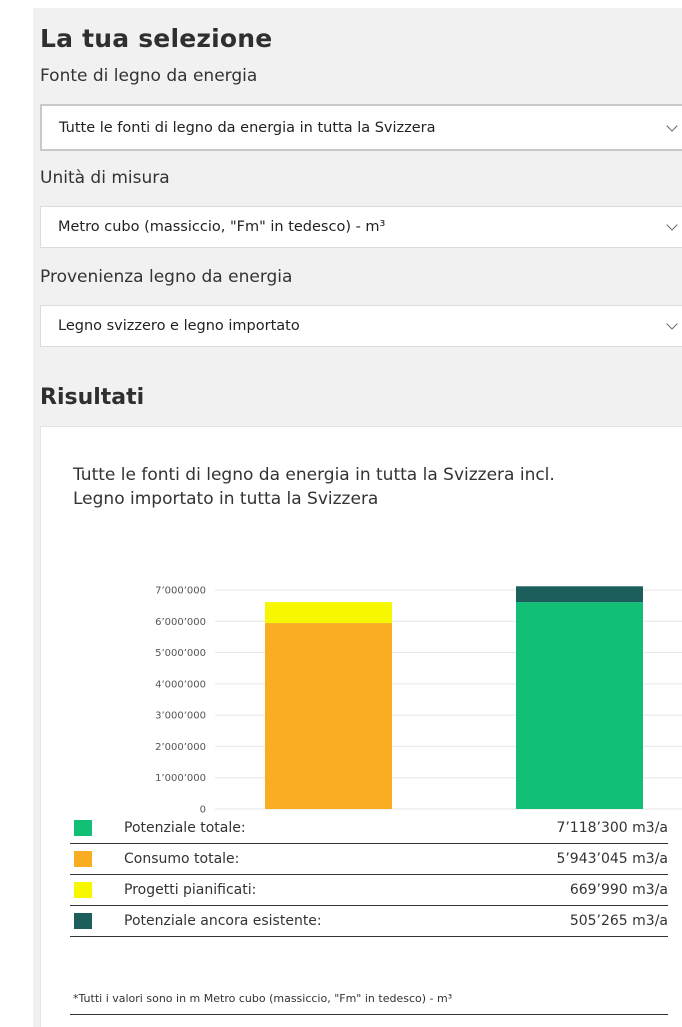  Describe the element at coordinates (180, 684) in the screenshot. I see `y-tick-label: 4’000’000` at that location.